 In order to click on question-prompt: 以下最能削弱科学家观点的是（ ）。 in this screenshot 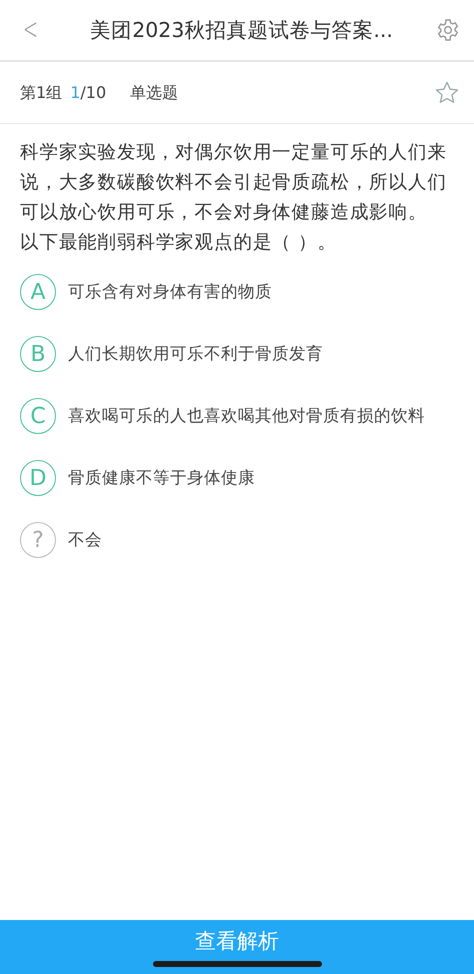, I will do `click(179, 243)`.